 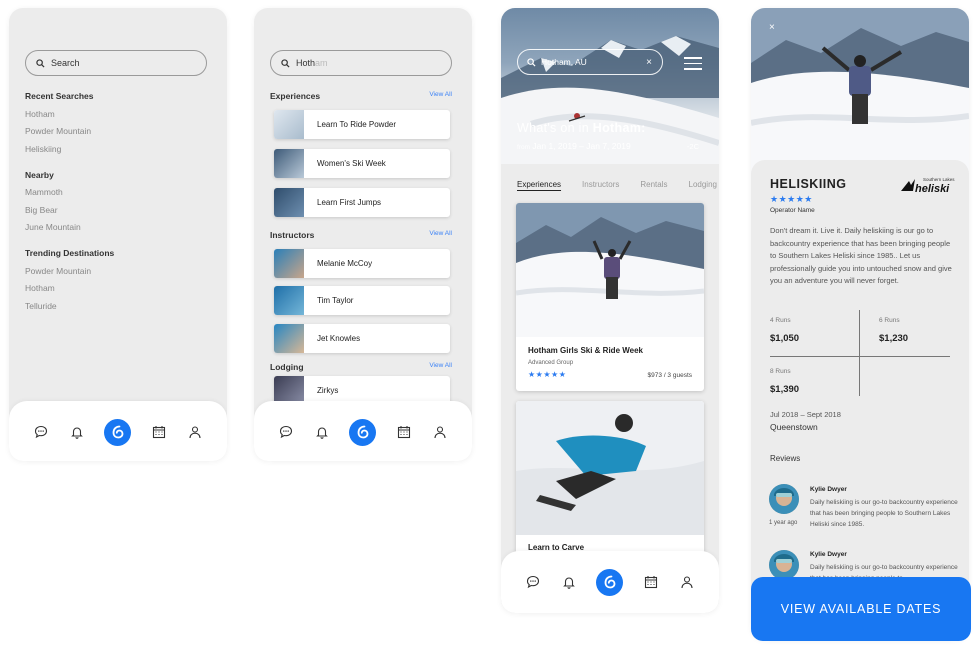 I want to click on tab-rentals: Rentals, so click(x=653, y=184).